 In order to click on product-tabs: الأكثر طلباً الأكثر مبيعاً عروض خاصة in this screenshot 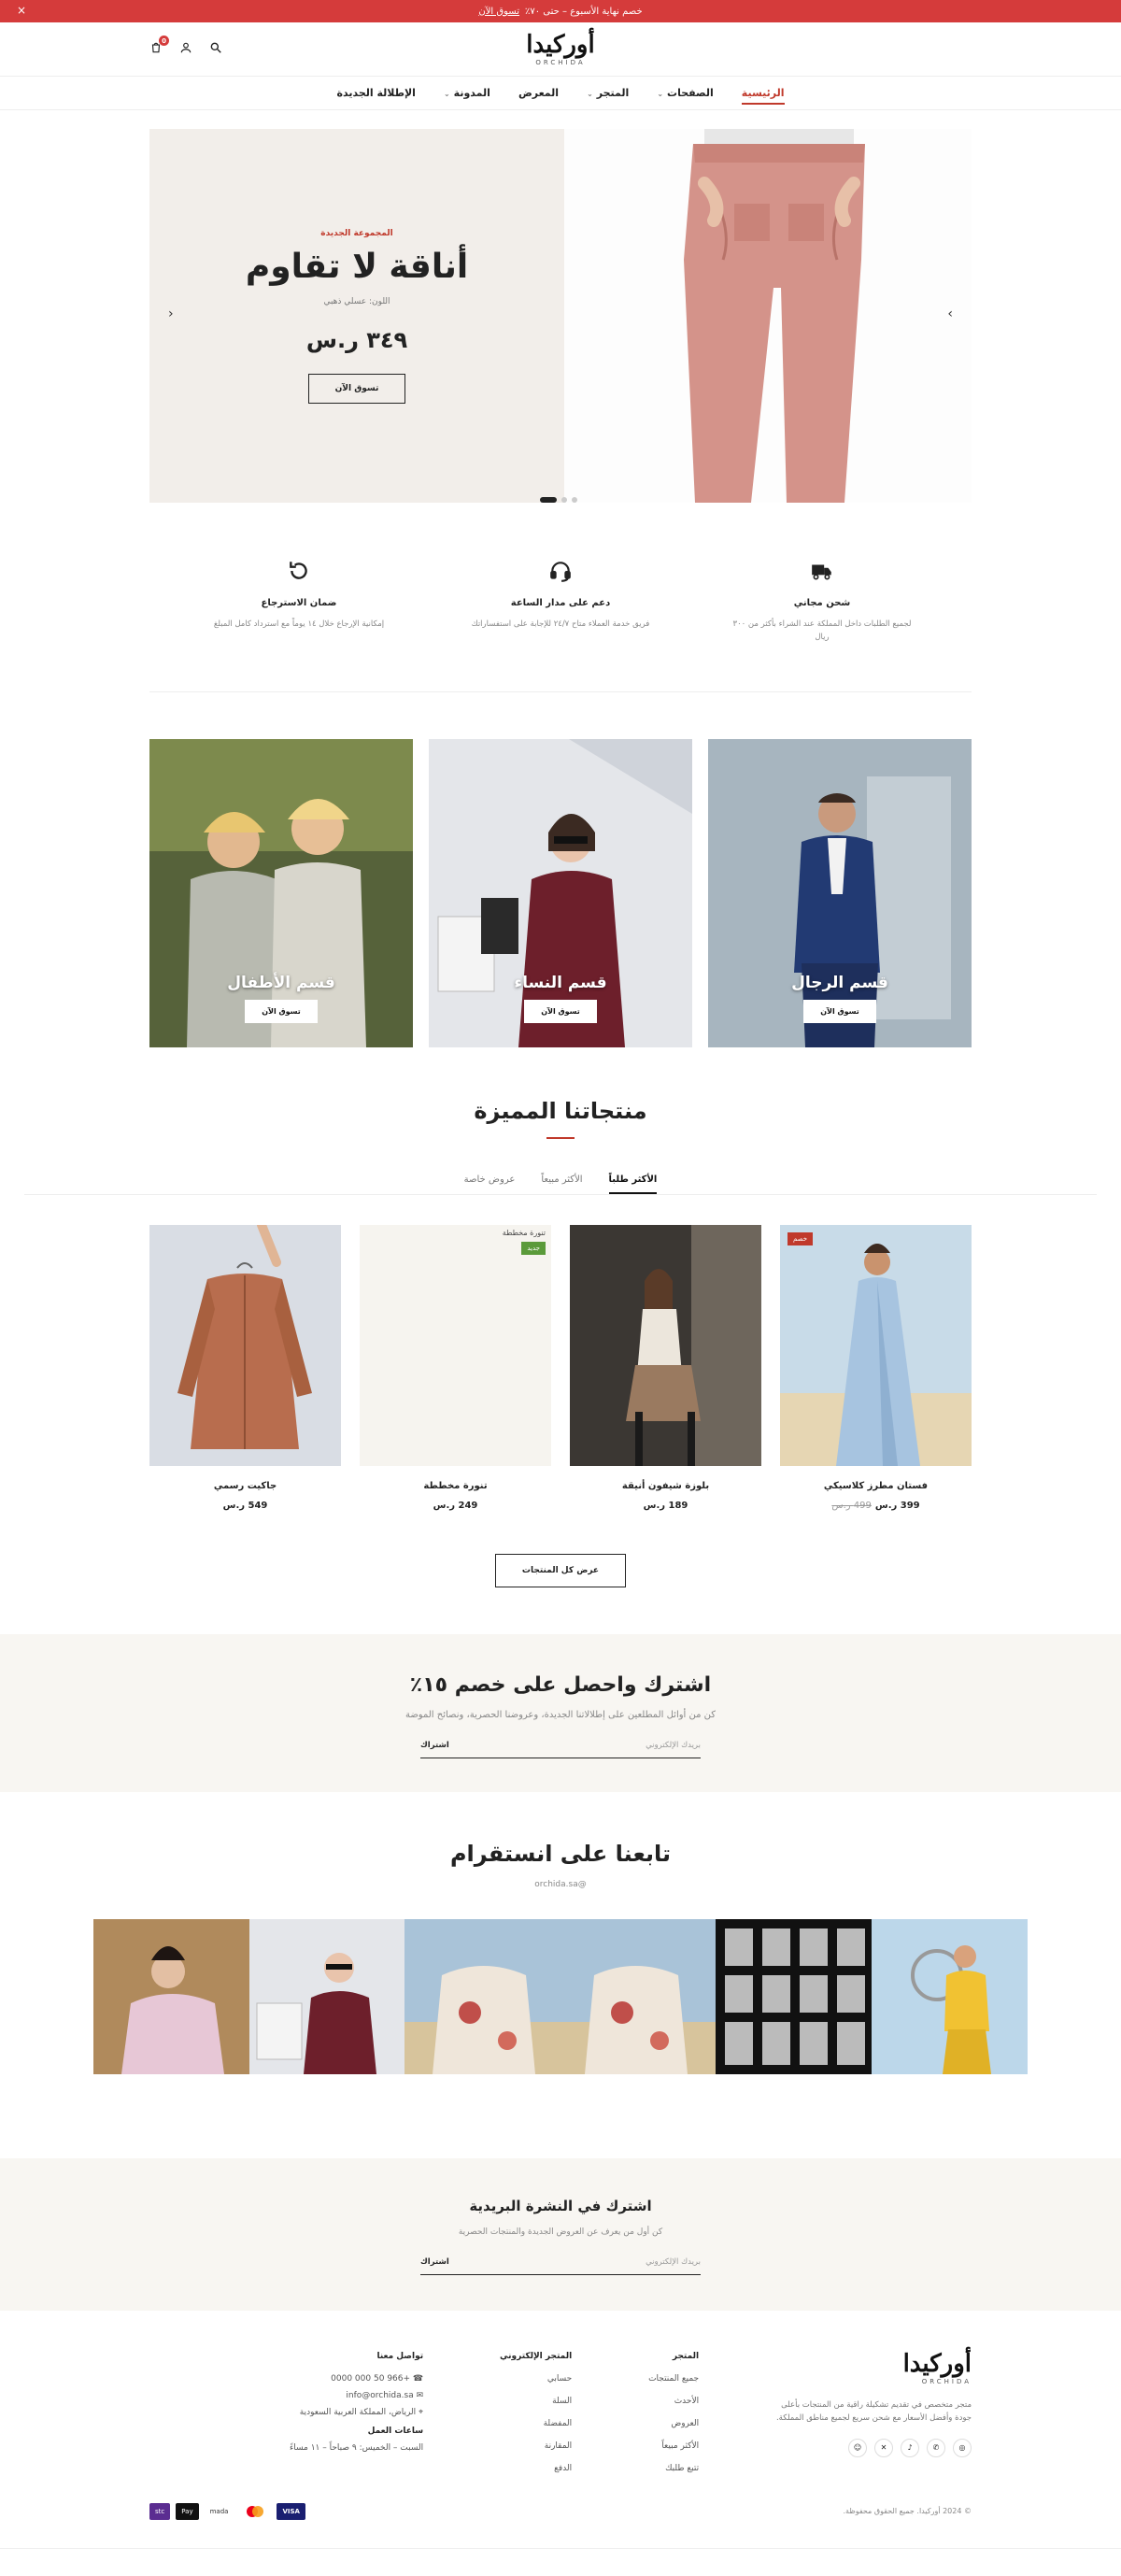, I will do `click(560, 1181)`.